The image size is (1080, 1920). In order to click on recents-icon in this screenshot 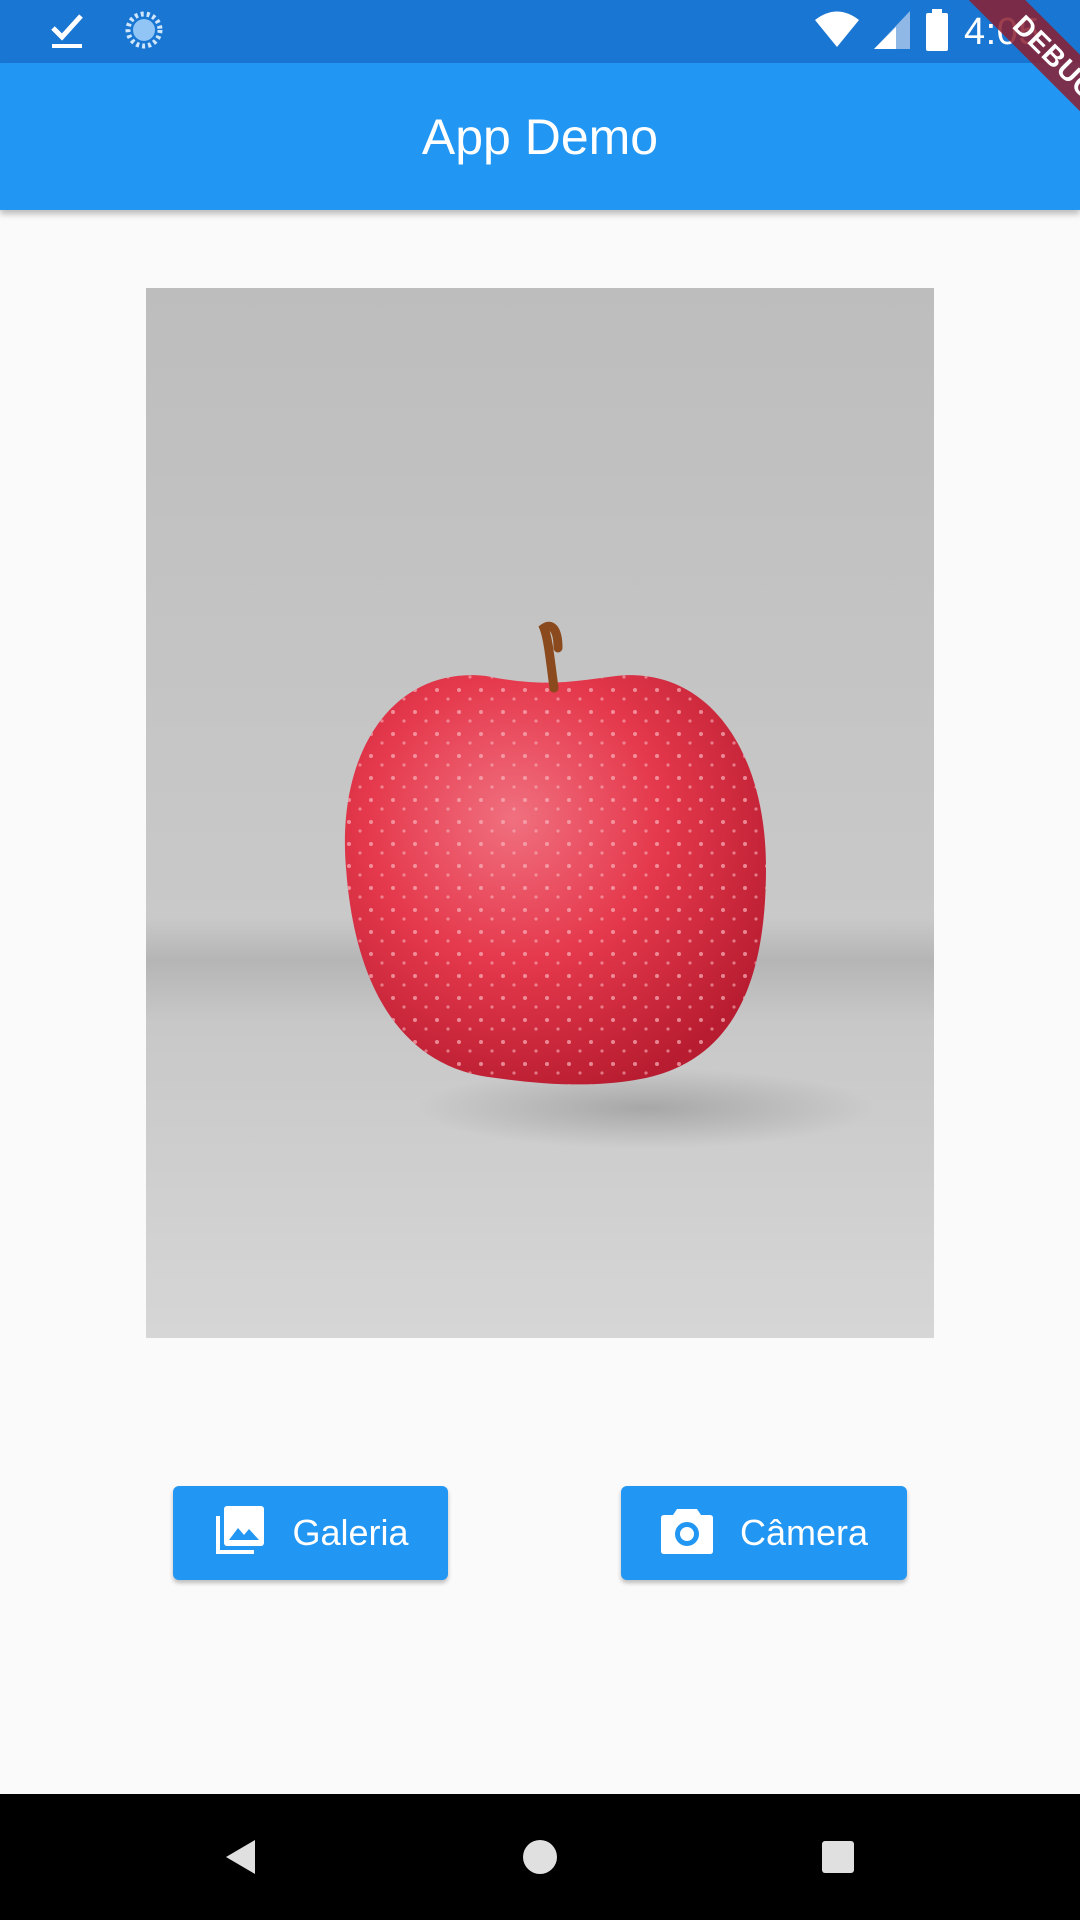, I will do `click(838, 1857)`.